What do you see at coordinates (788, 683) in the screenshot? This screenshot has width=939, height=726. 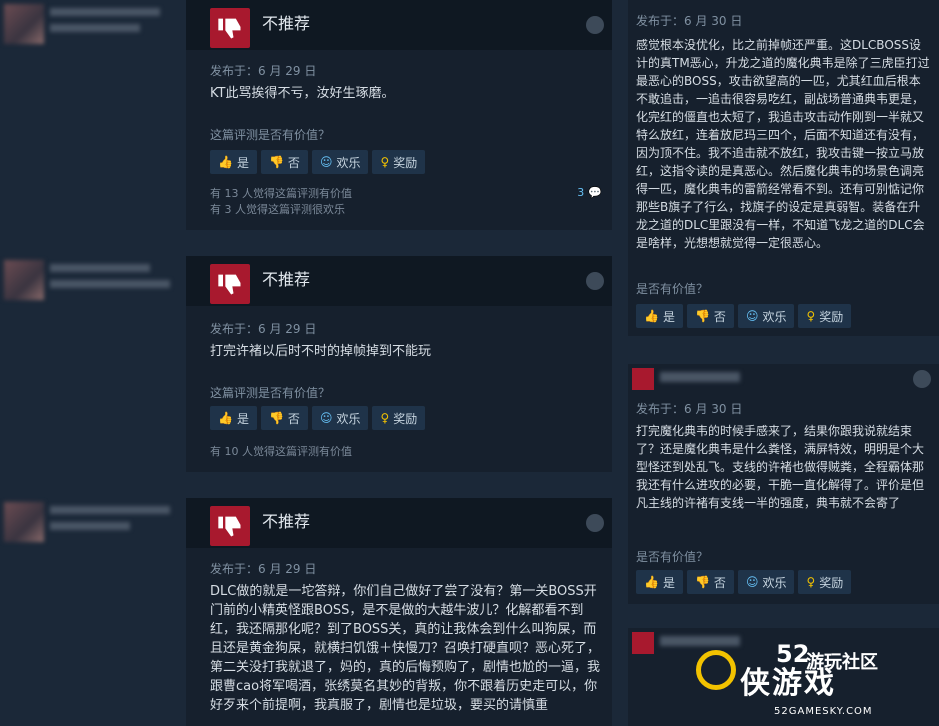 I see `watermark-title: 侠游戏` at bounding box center [788, 683].